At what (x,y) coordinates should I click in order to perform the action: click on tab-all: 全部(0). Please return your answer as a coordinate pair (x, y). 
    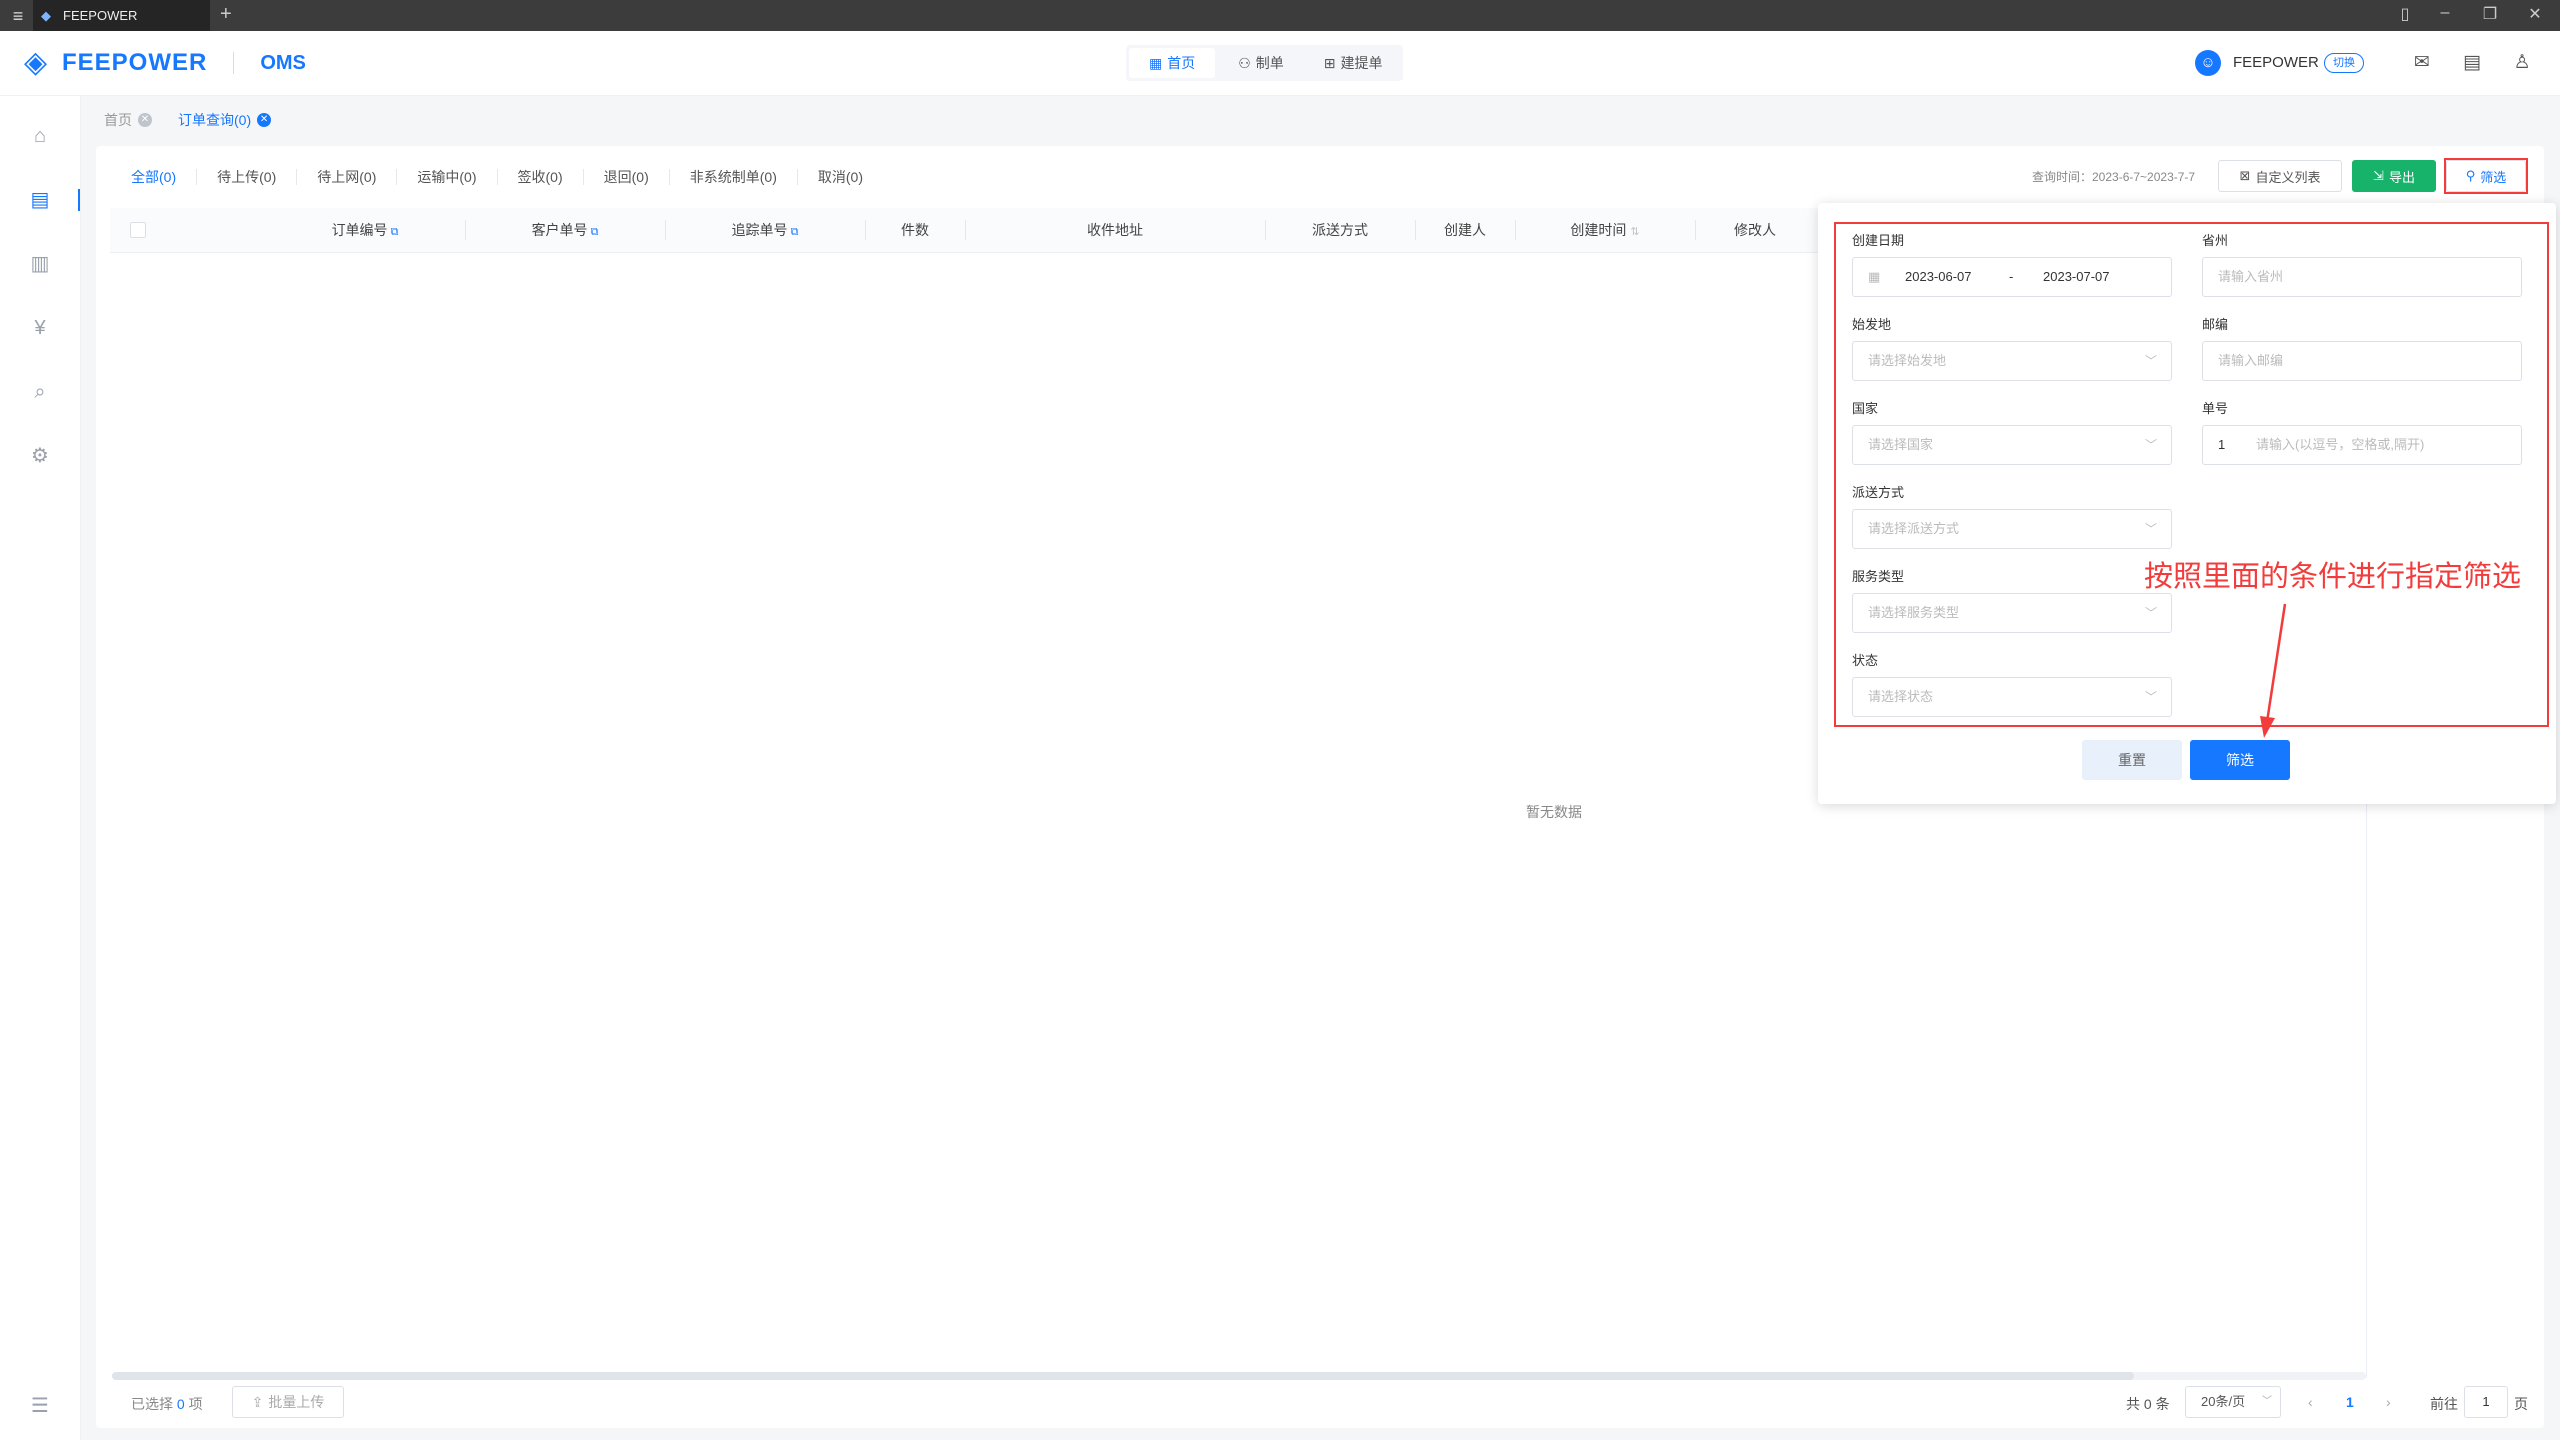
    Looking at the image, I should click on (157, 177).